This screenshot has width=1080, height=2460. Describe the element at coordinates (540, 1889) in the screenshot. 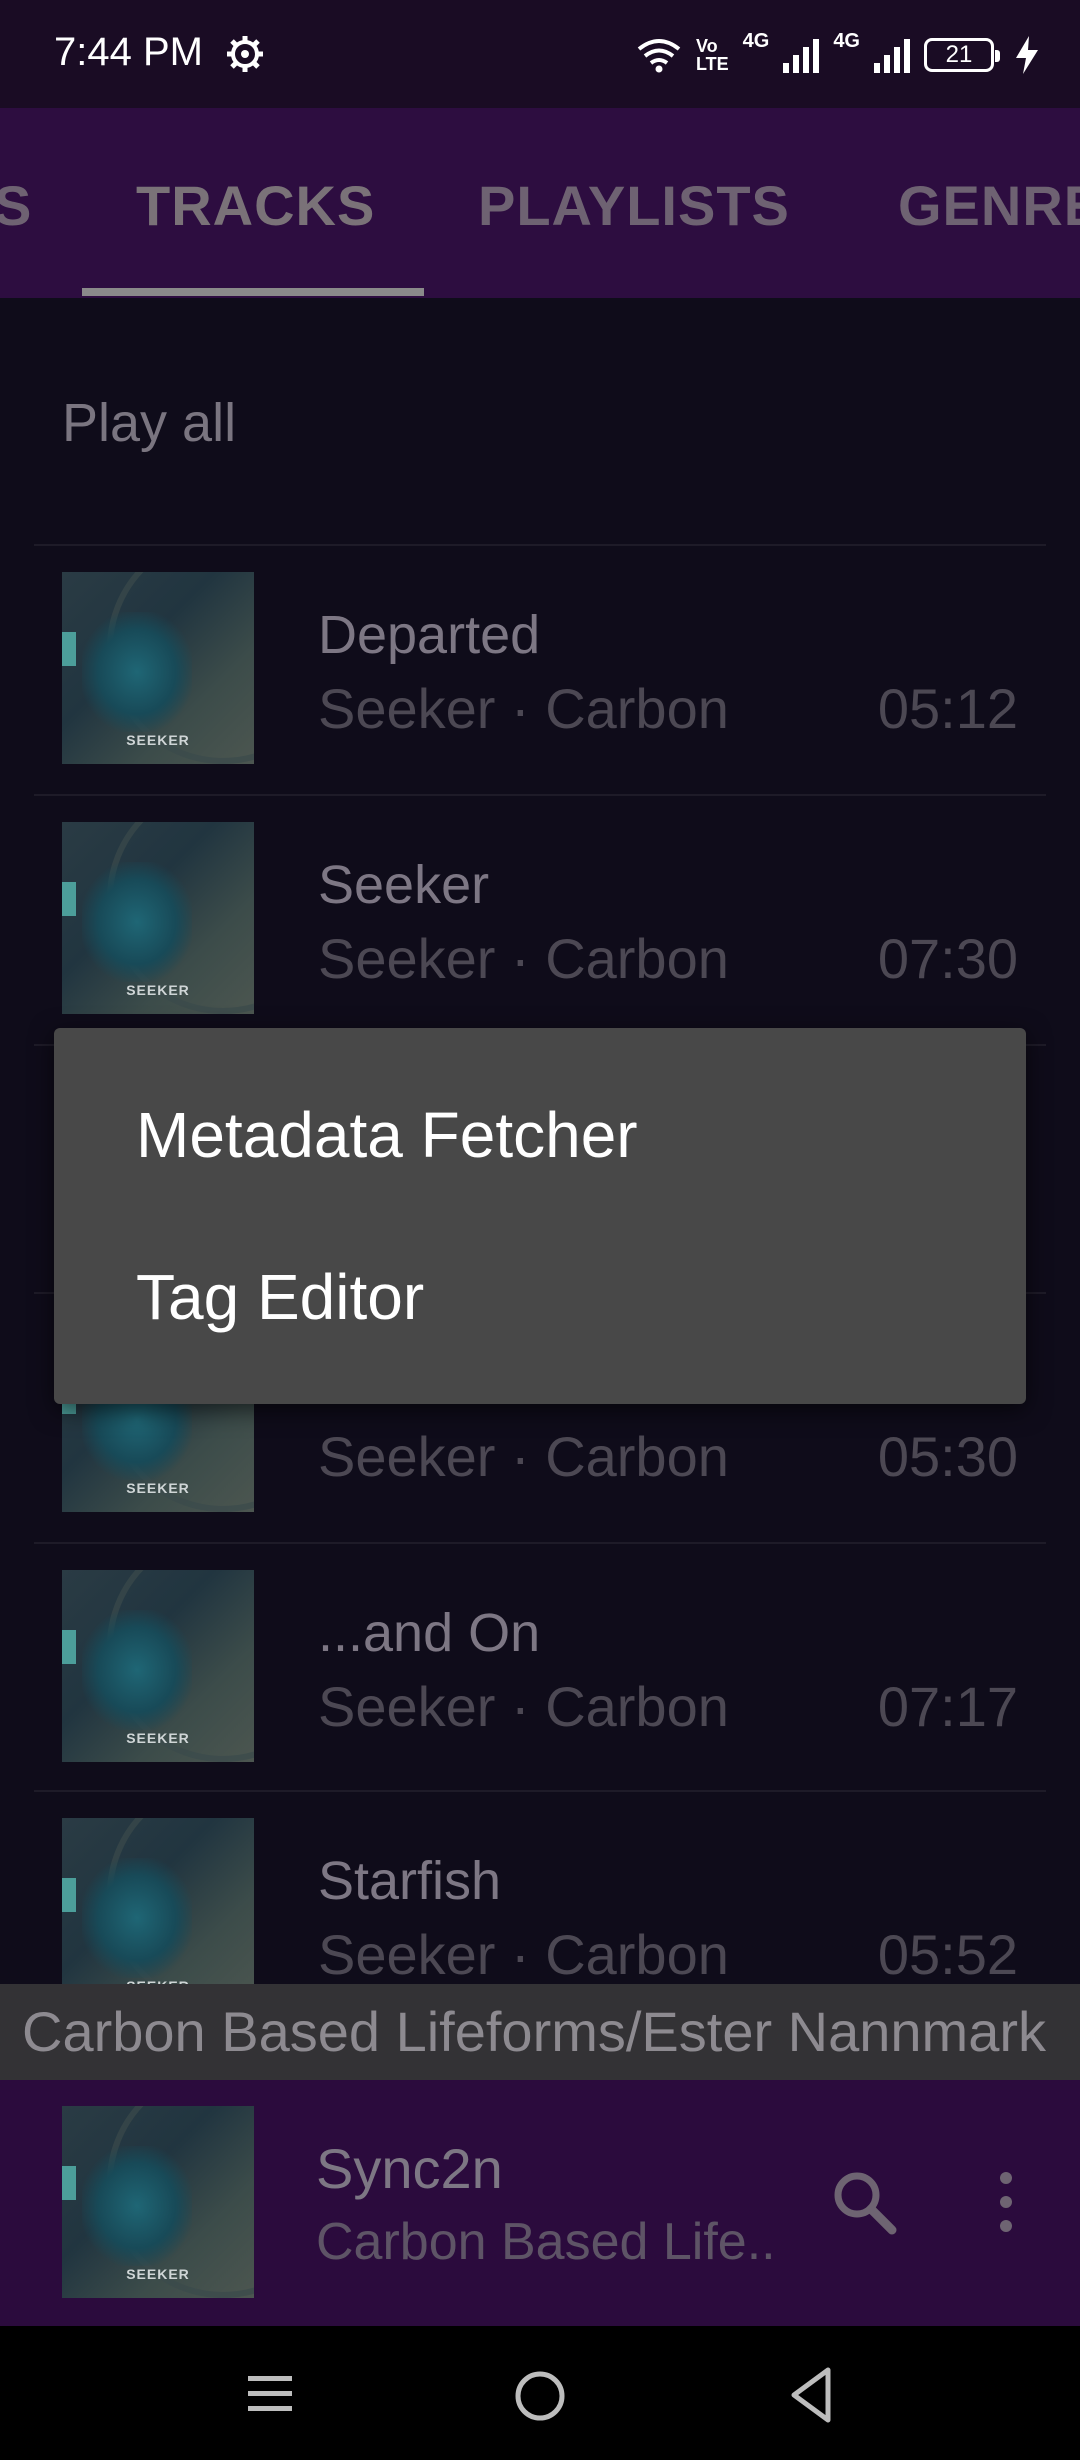

I see `track-row: SEEKER Starfish Seeker · Carbon 05:52` at that location.